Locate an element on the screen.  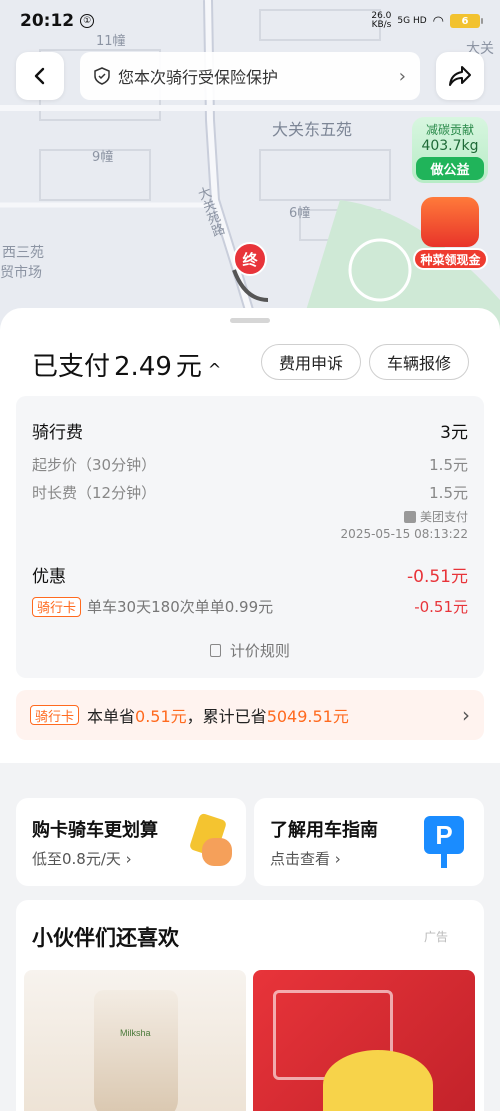
payment-source: 美团支付 is located at coordinates (435, 516).